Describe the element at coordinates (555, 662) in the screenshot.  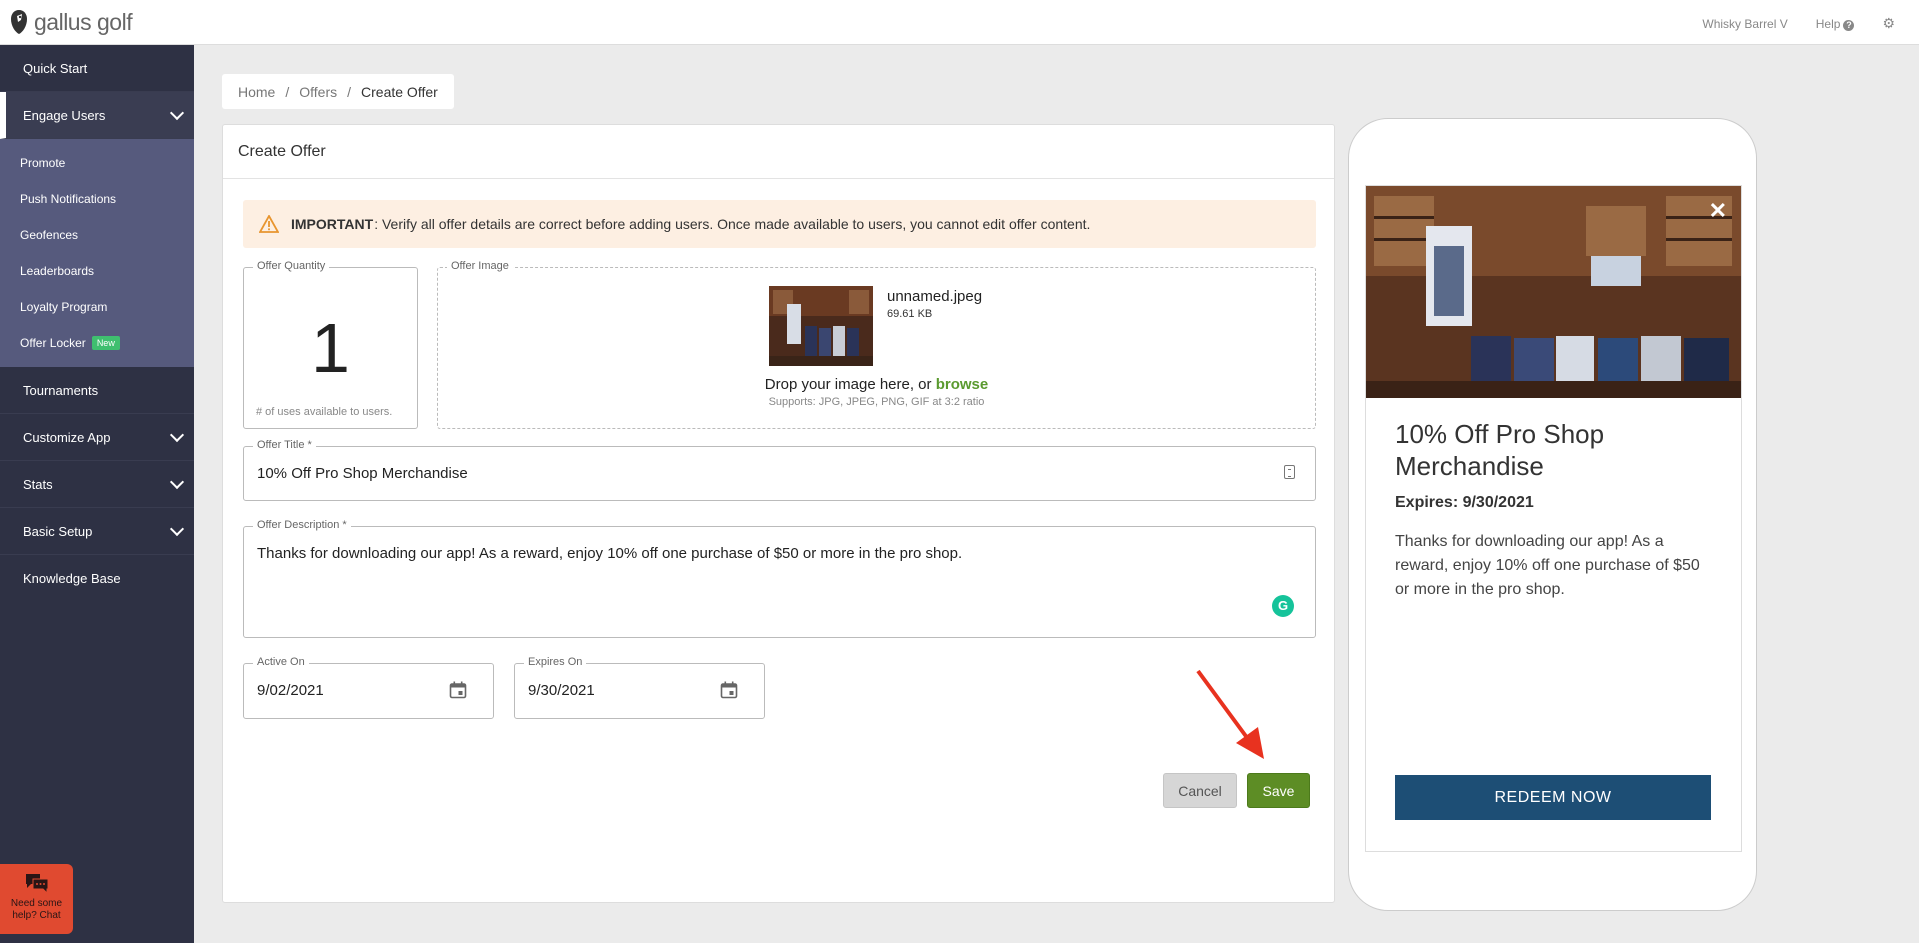
I see `expires-on-label: Expires On` at that location.